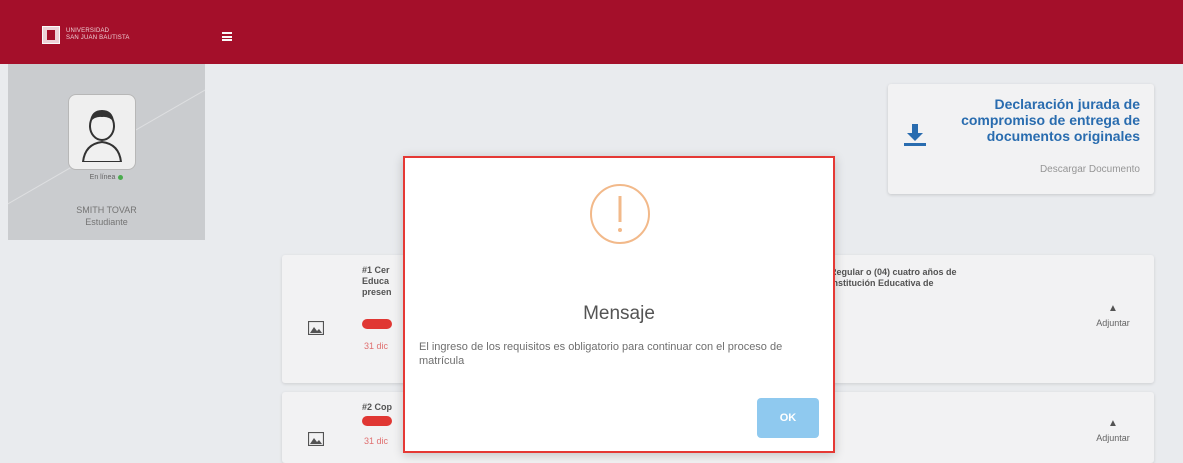 This screenshot has height=463, width=1183. Describe the element at coordinates (788, 418) in the screenshot. I see `ok-button: OK` at that location.